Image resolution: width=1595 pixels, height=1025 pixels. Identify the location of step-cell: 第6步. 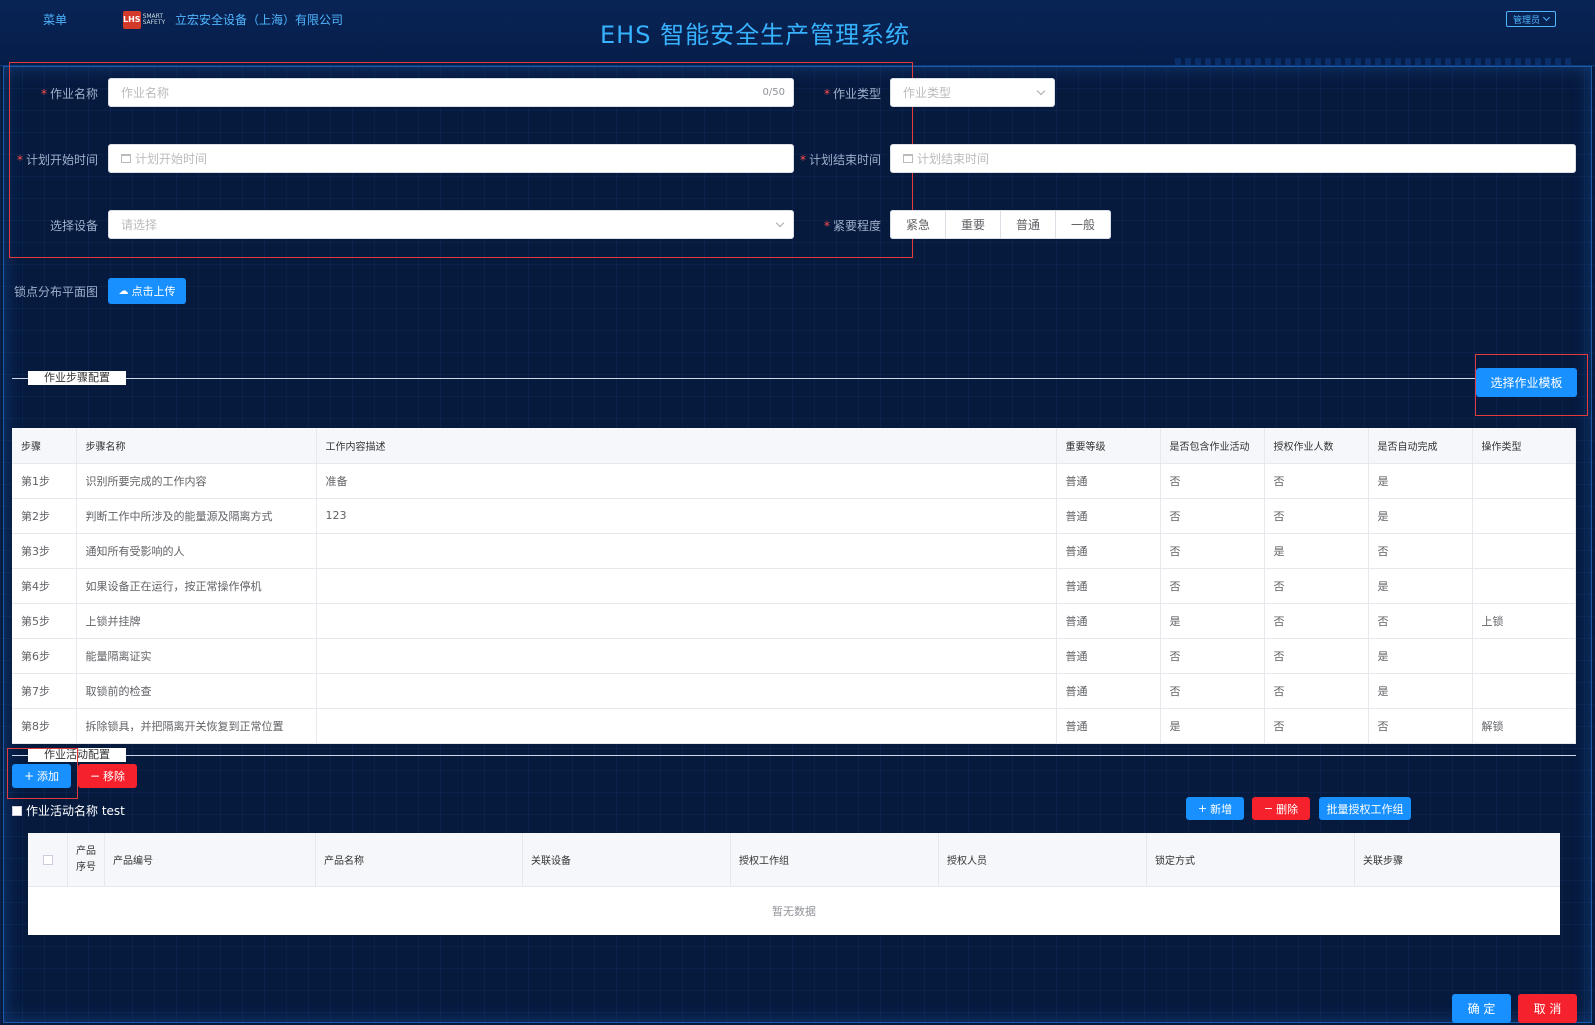
(44, 656).